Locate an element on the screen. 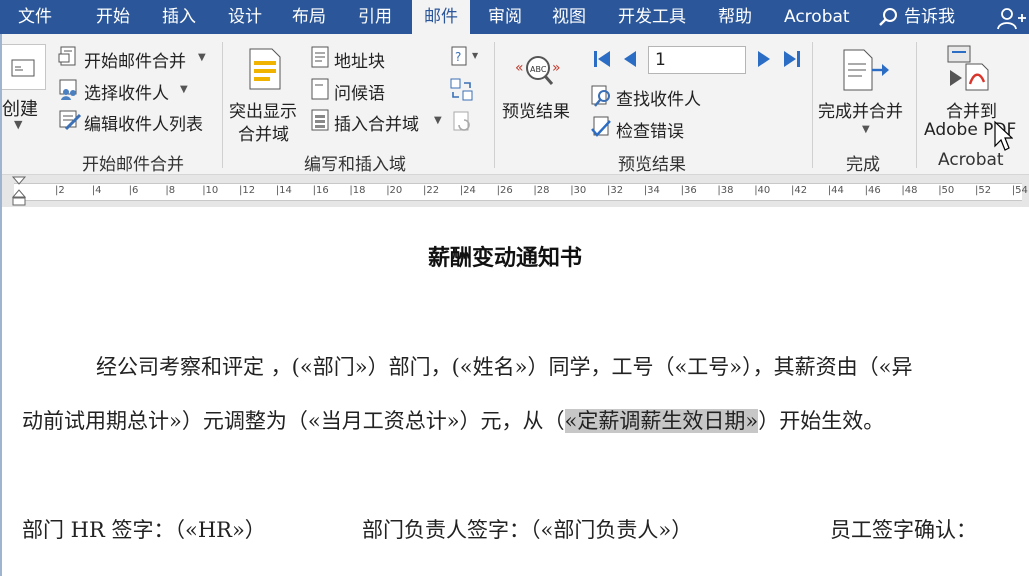 The height and width of the screenshot is (576, 1029). signature-hr: 部门 HR 签字：（«HR»） is located at coordinates (144, 530).